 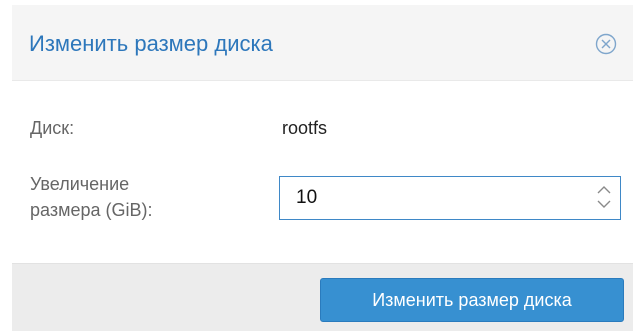 I want to click on up-down-chevron-icon, so click(x=604, y=197).